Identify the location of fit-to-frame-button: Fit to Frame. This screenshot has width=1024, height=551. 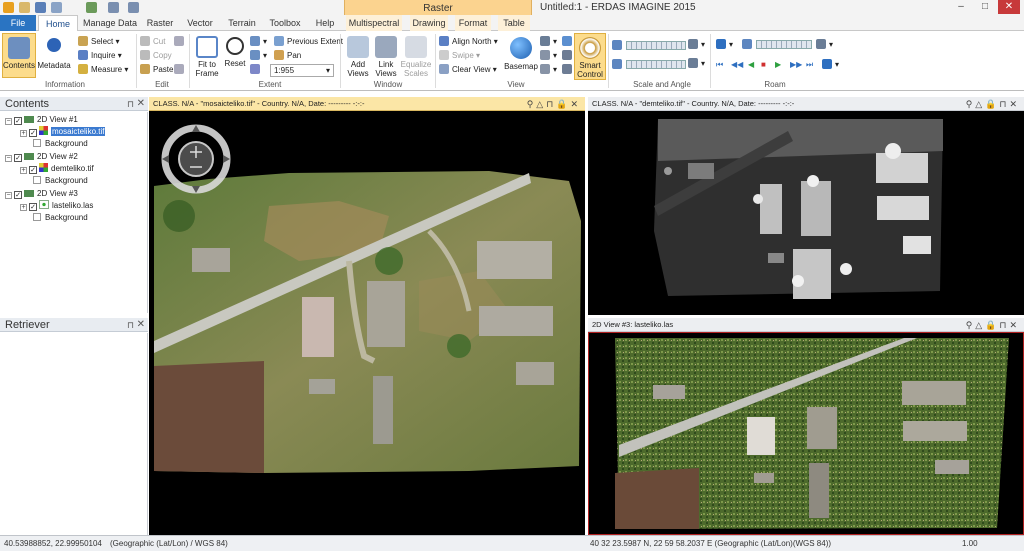
(207, 55).